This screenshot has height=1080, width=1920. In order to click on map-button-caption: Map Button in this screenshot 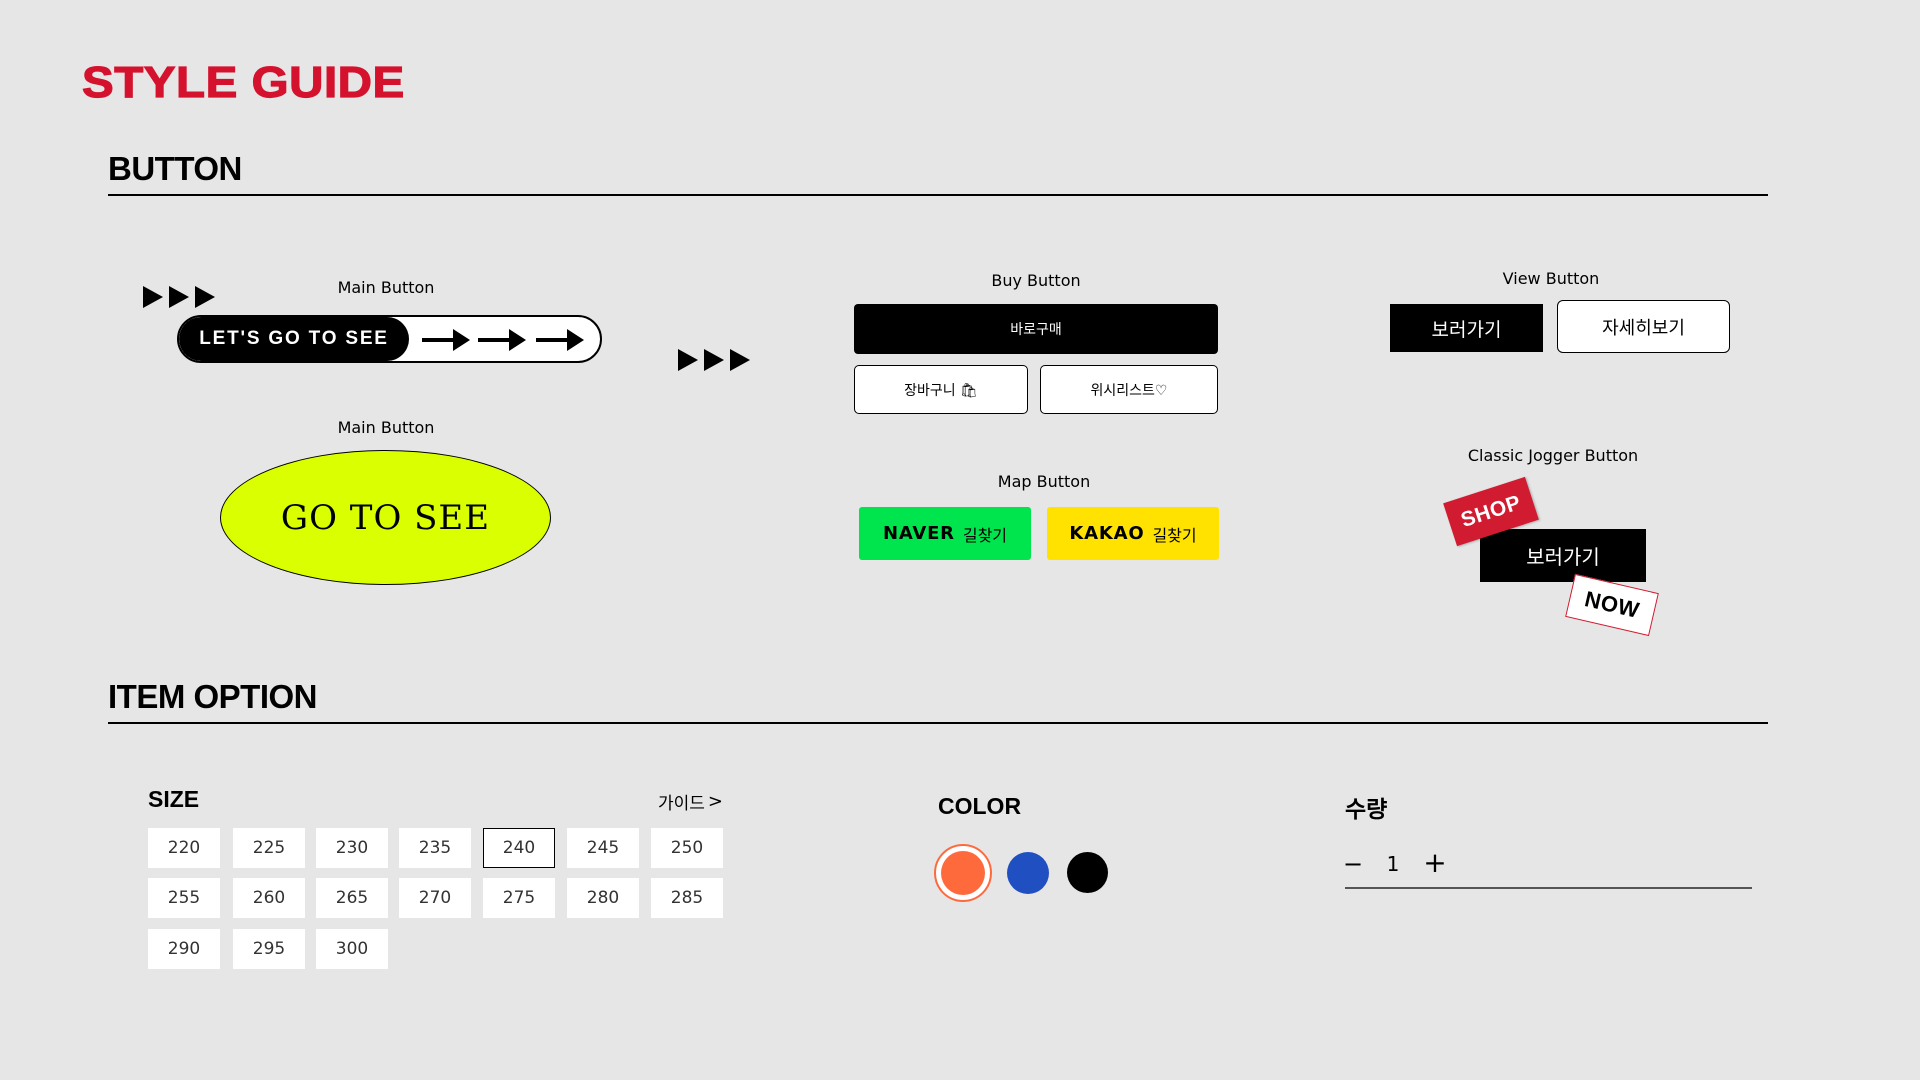, I will do `click(1044, 481)`.